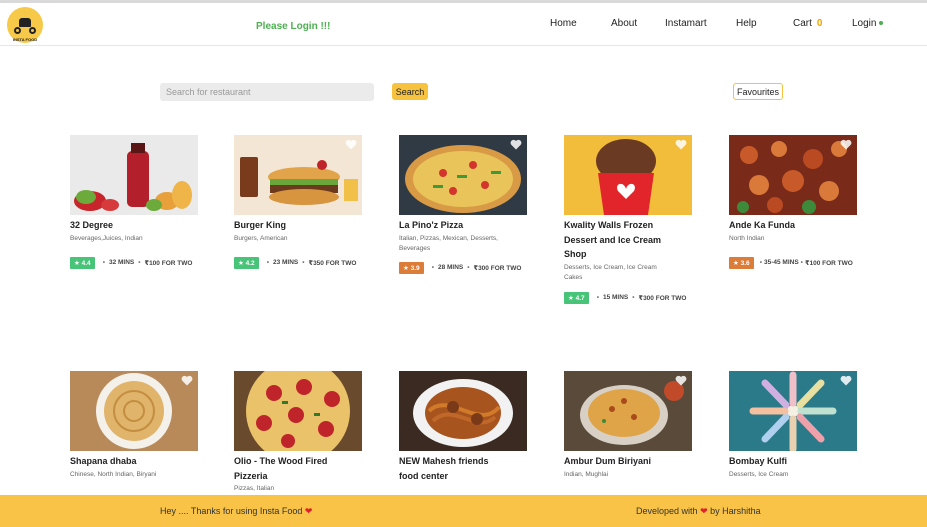 Image resolution: width=927 pixels, height=527 pixels. What do you see at coordinates (415, 268) in the screenshot?
I see `rating-value: 3.9` at bounding box center [415, 268].